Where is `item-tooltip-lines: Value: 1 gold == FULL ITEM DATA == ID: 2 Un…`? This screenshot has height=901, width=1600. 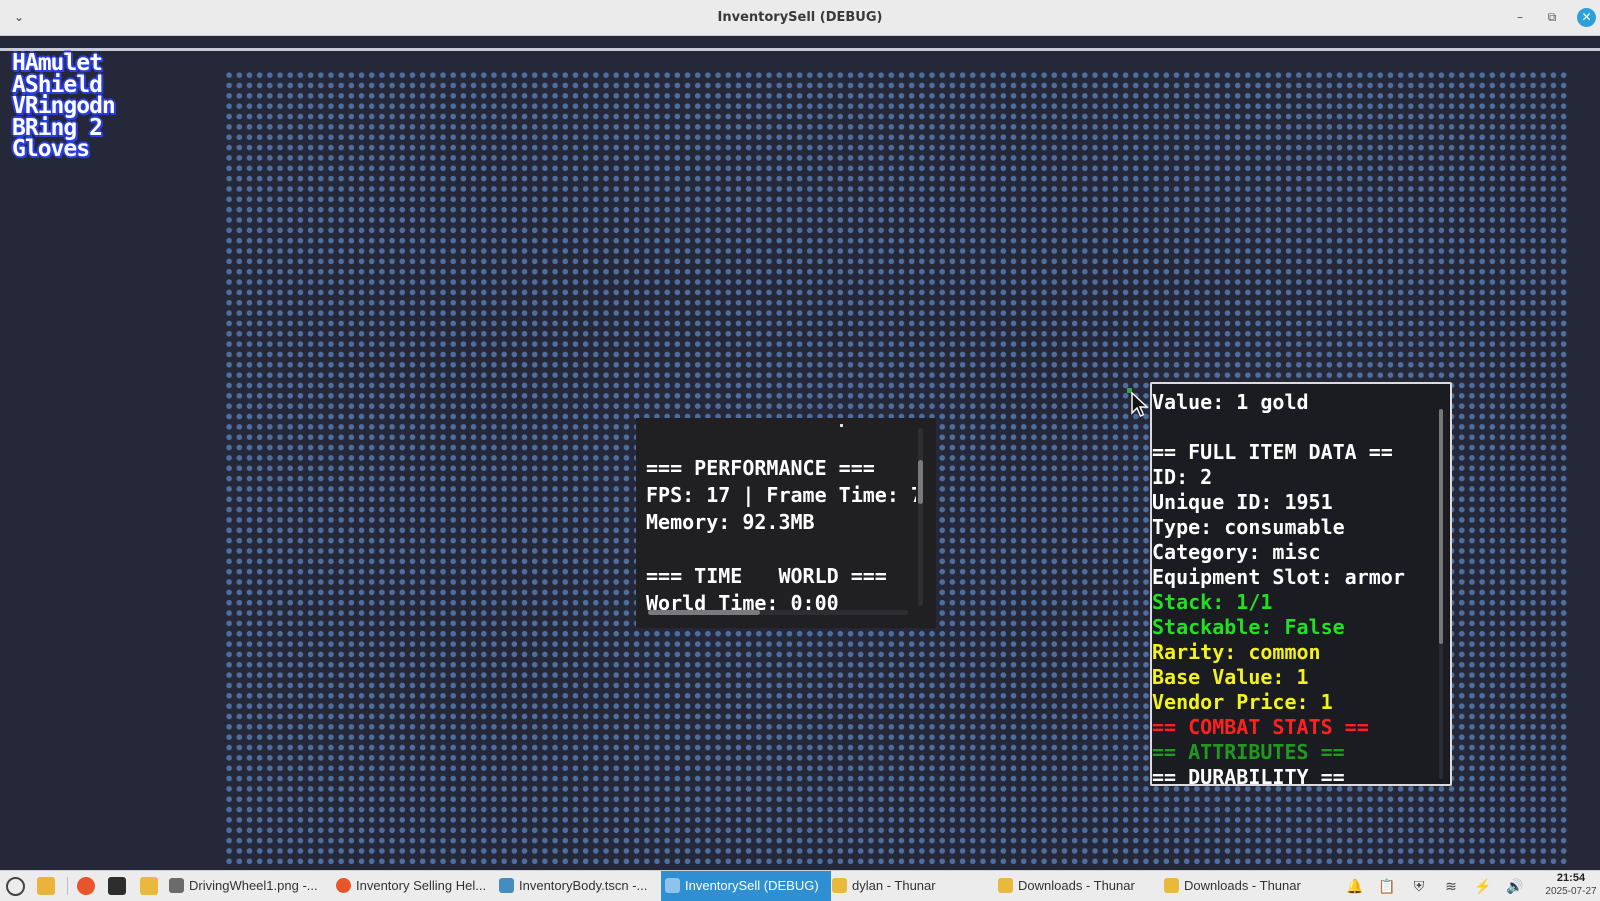 item-tooltip-lines: Value: 1 gold == FULL ITEM DATA == ID: 2 Un… is located at coordinates (1293, 588).